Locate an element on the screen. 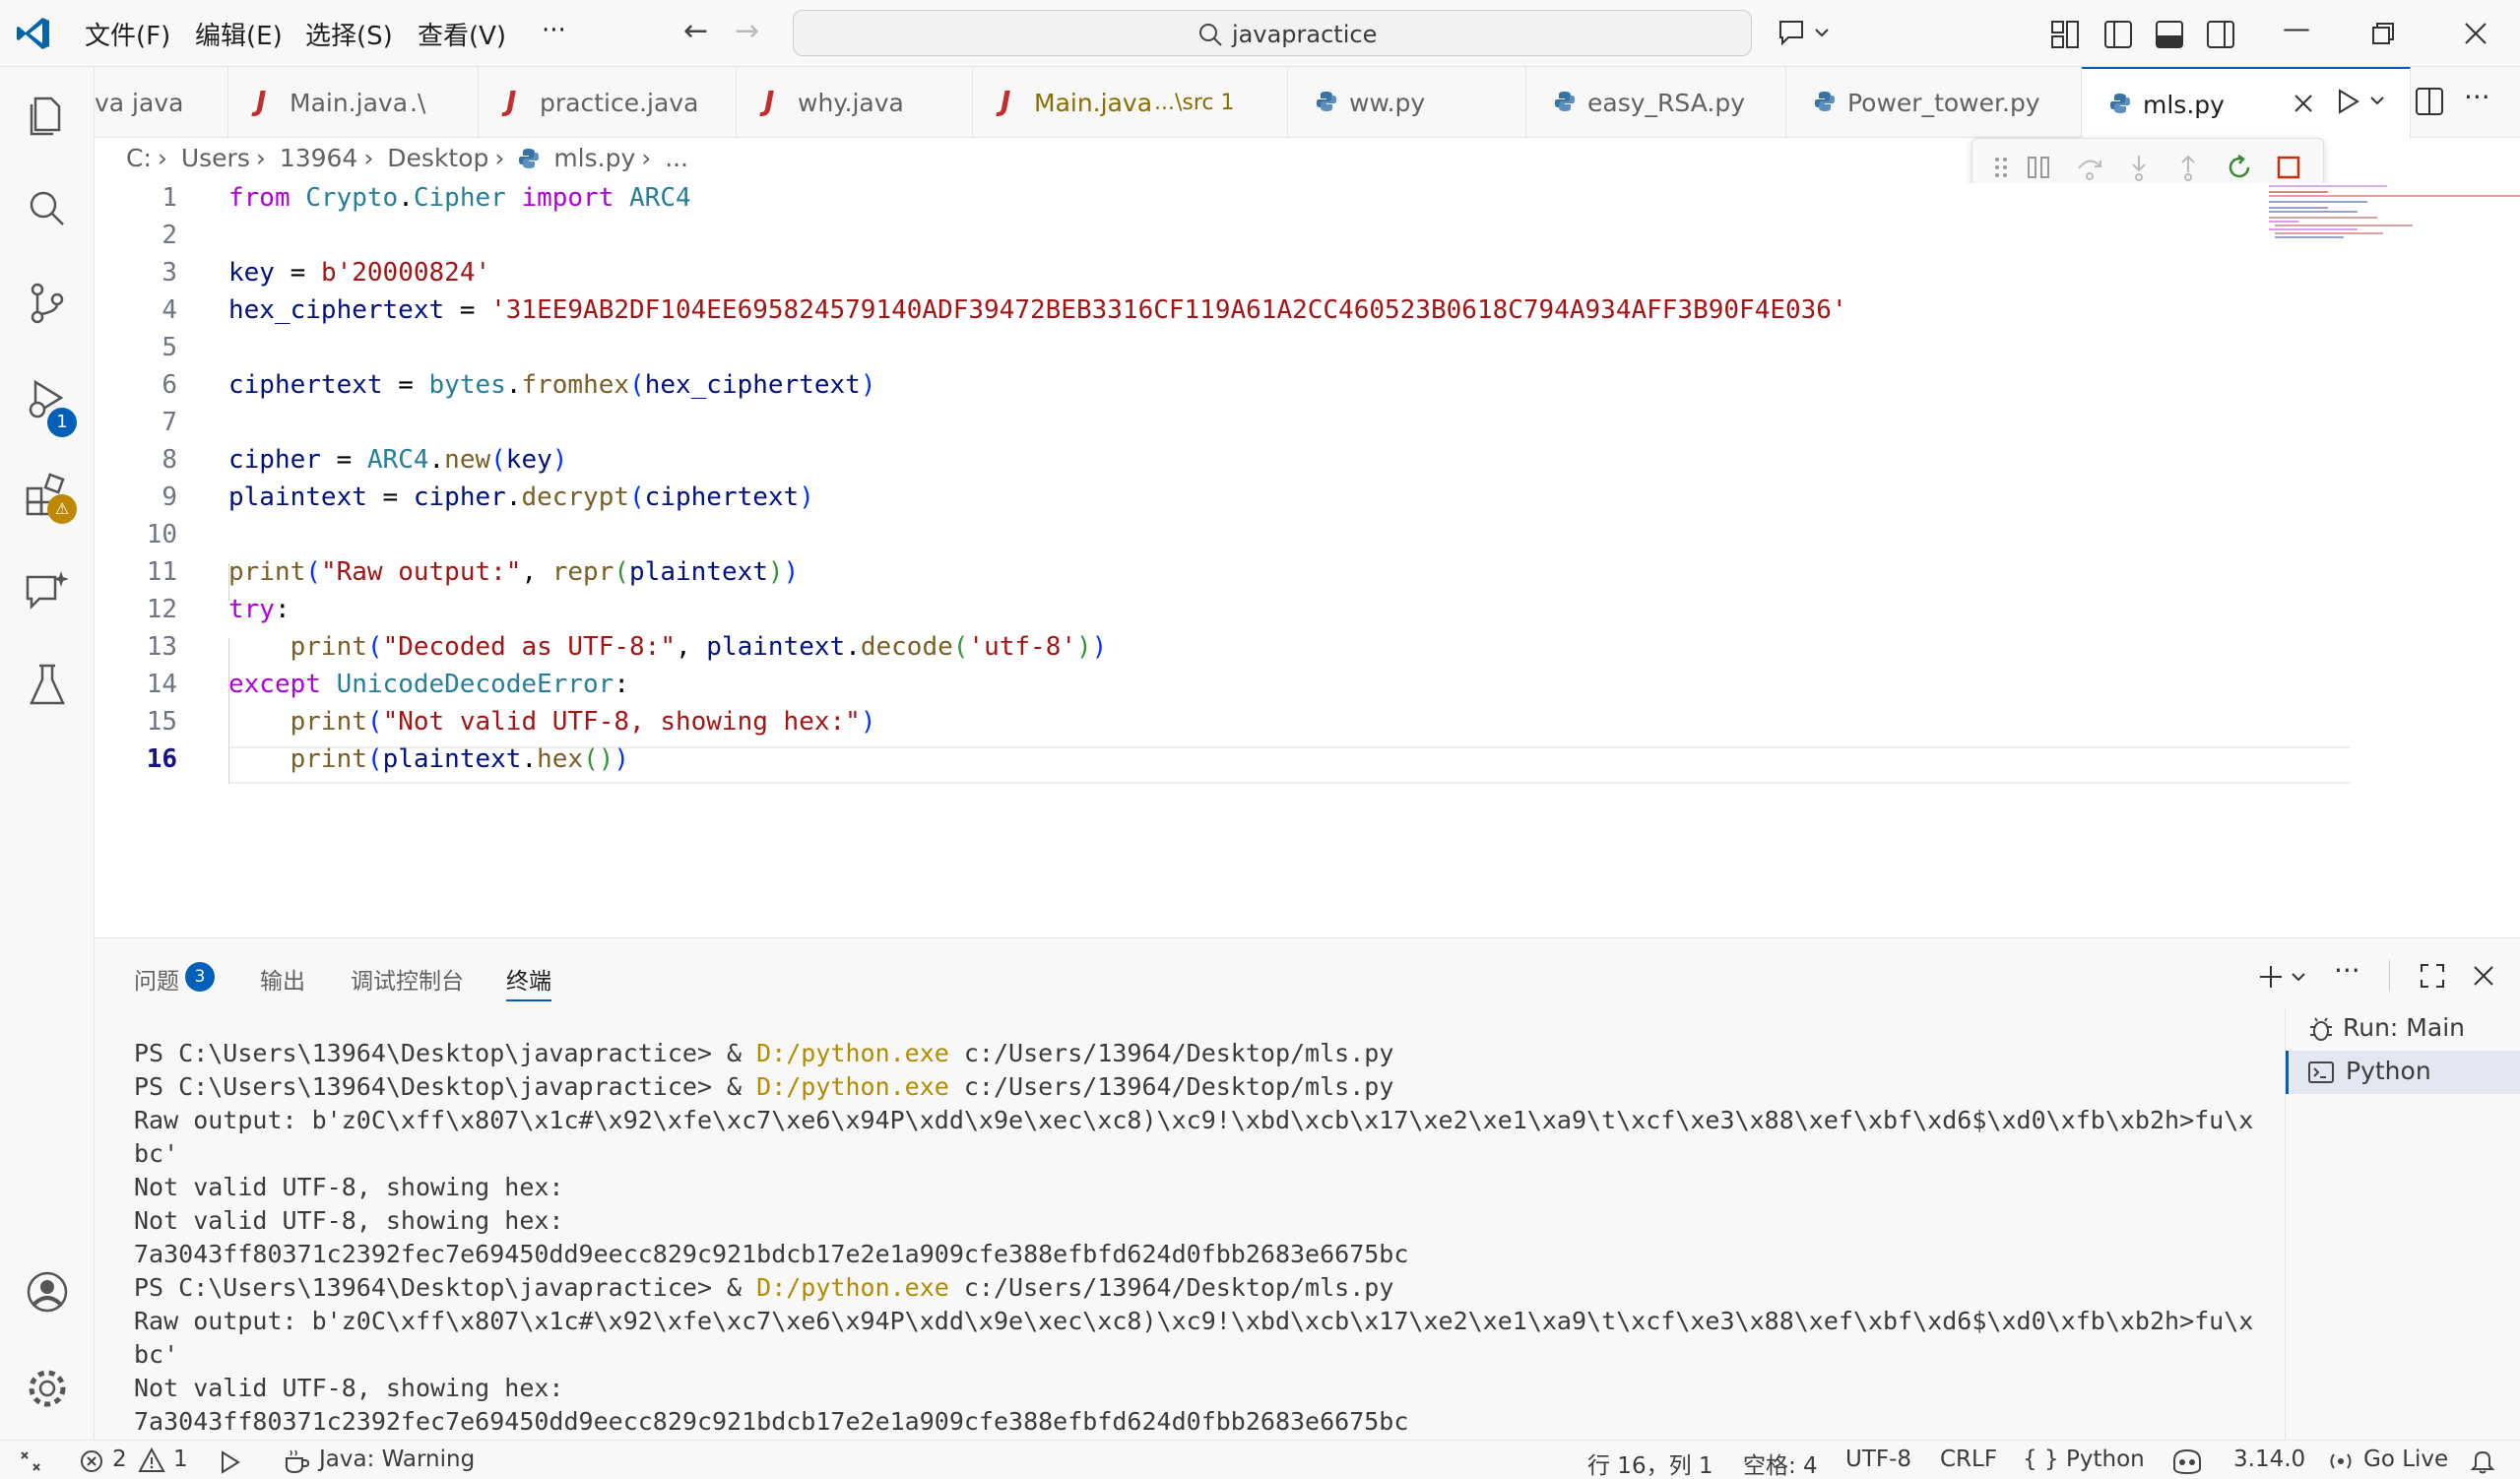 This screenshot has width=2520, height=1479. tab-easy-rsa-py: easy_RSA.py is located at coordinates (1656, 102).